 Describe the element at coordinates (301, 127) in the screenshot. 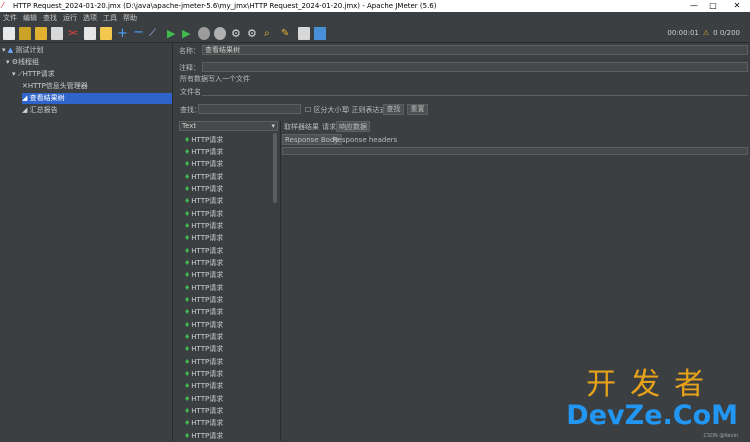

I see `tab-sampler-result: 取样器结果` at that location.